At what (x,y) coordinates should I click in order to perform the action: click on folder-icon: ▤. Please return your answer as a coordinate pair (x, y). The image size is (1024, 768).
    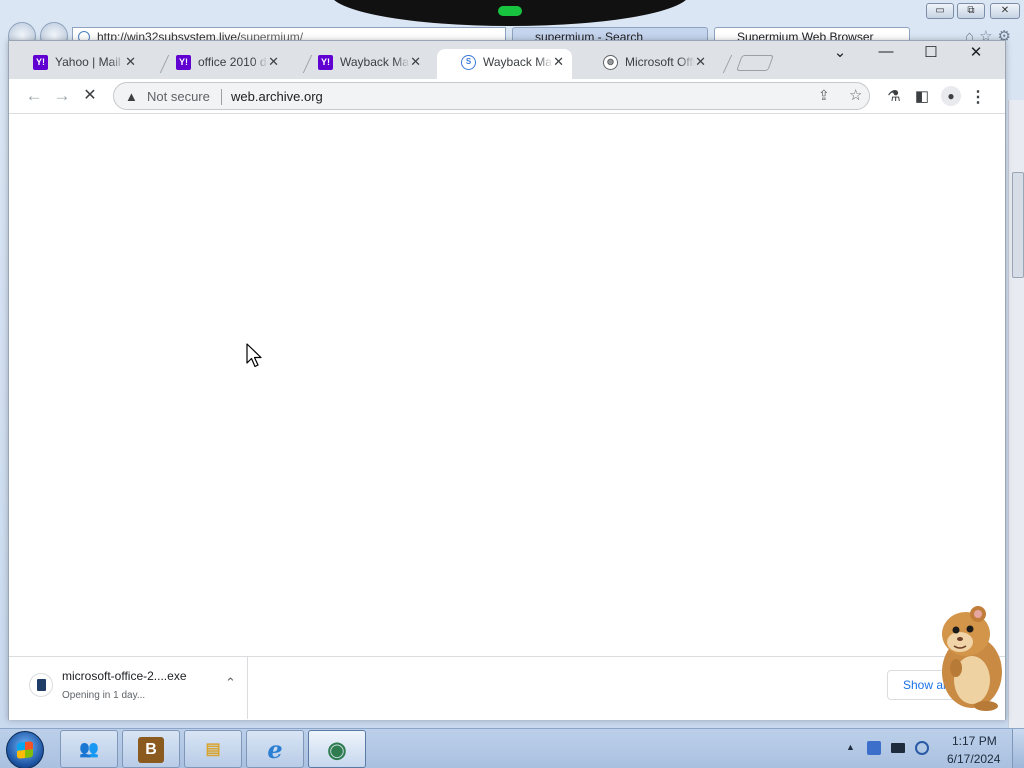
    Looking at the image, I should click on (213, 749).